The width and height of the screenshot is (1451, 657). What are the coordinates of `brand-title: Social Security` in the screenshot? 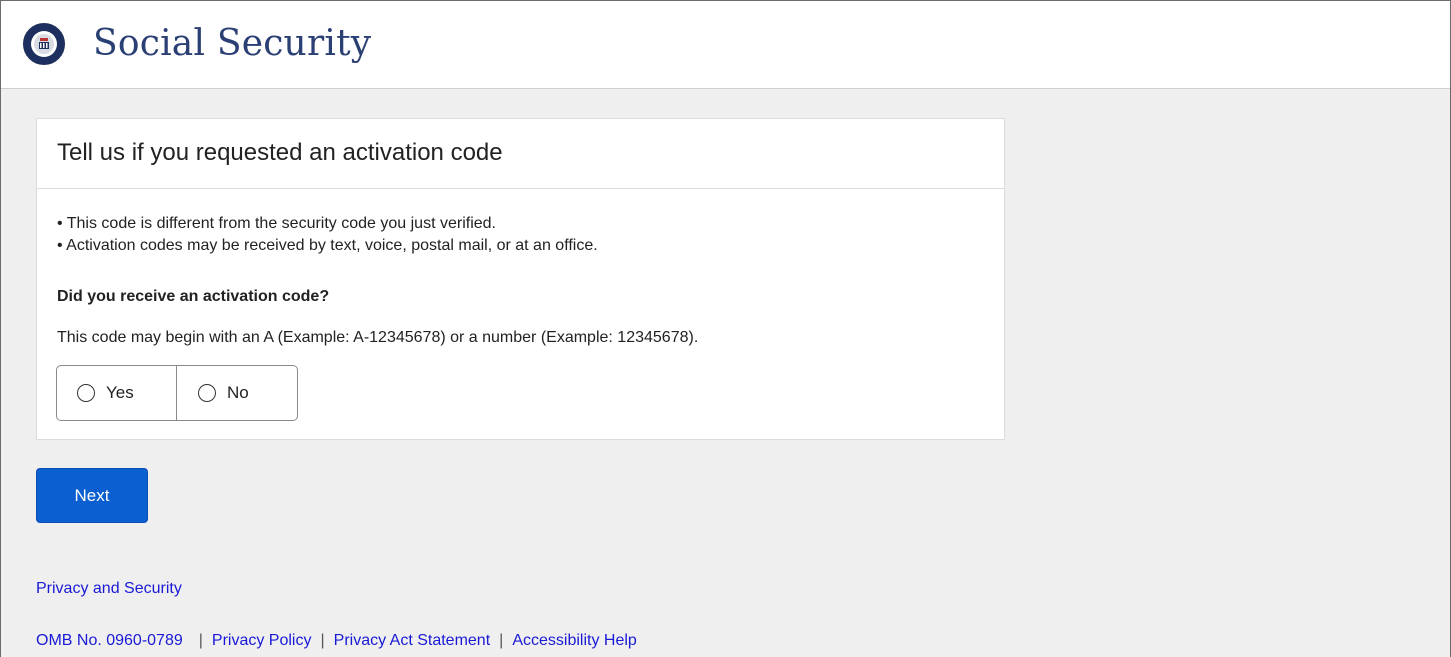 It's located at (232, 43).